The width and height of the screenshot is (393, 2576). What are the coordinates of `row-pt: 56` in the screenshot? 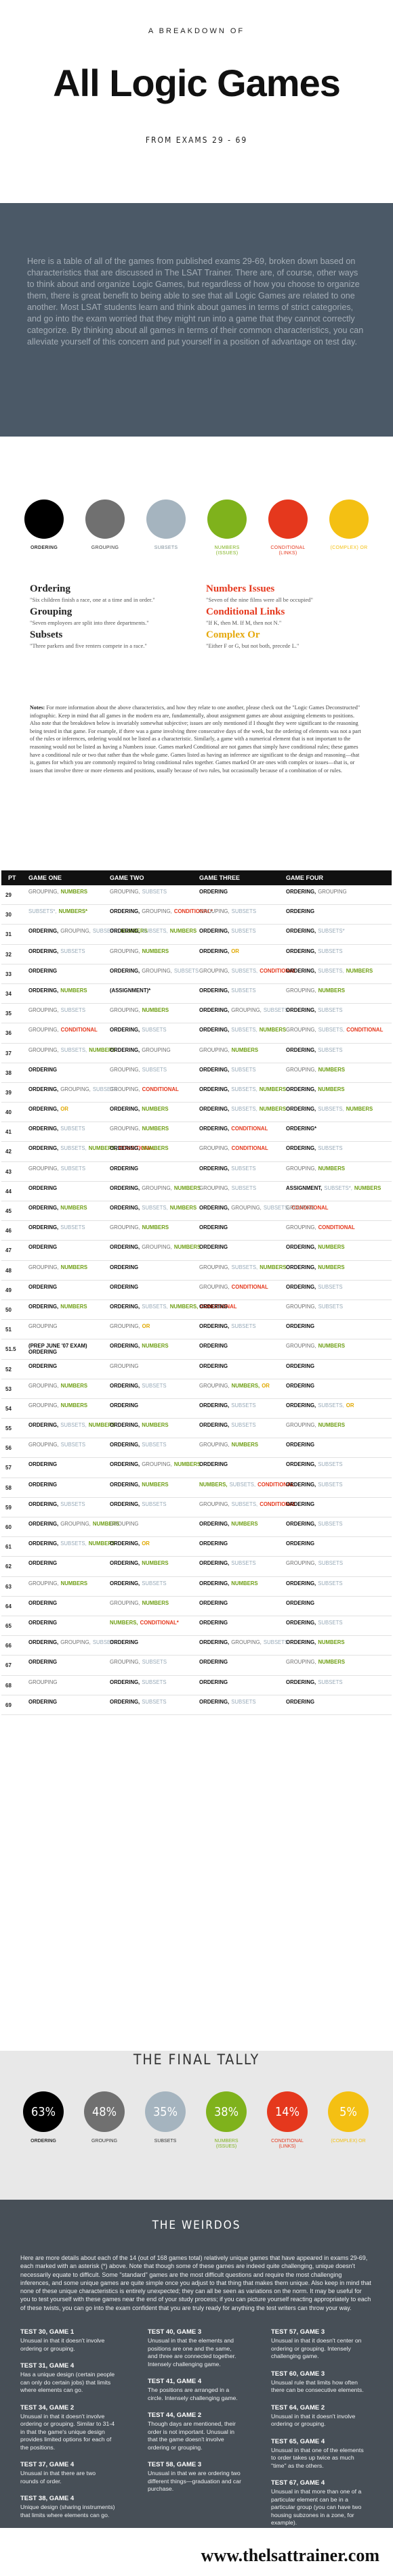 It's located at (8, 1448).